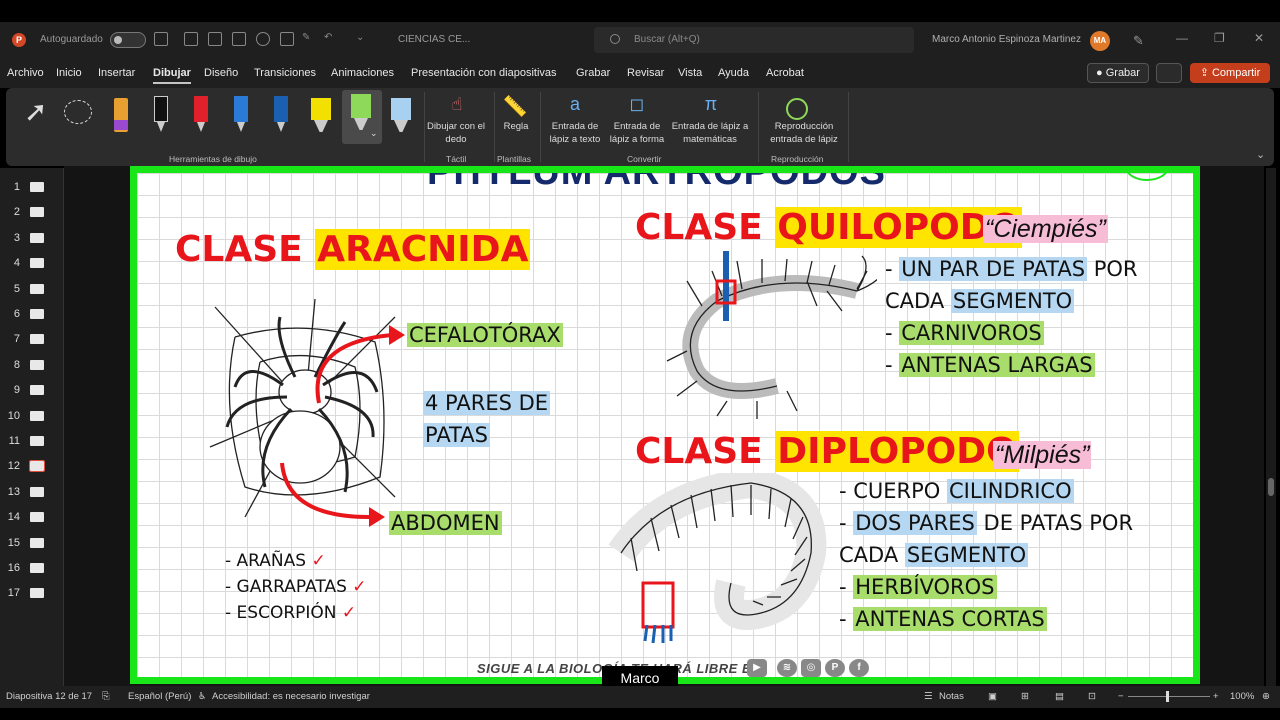  Describe the element at coordinates (121, 114) in the screenshot. I see `pen-orange-icon` at that location.